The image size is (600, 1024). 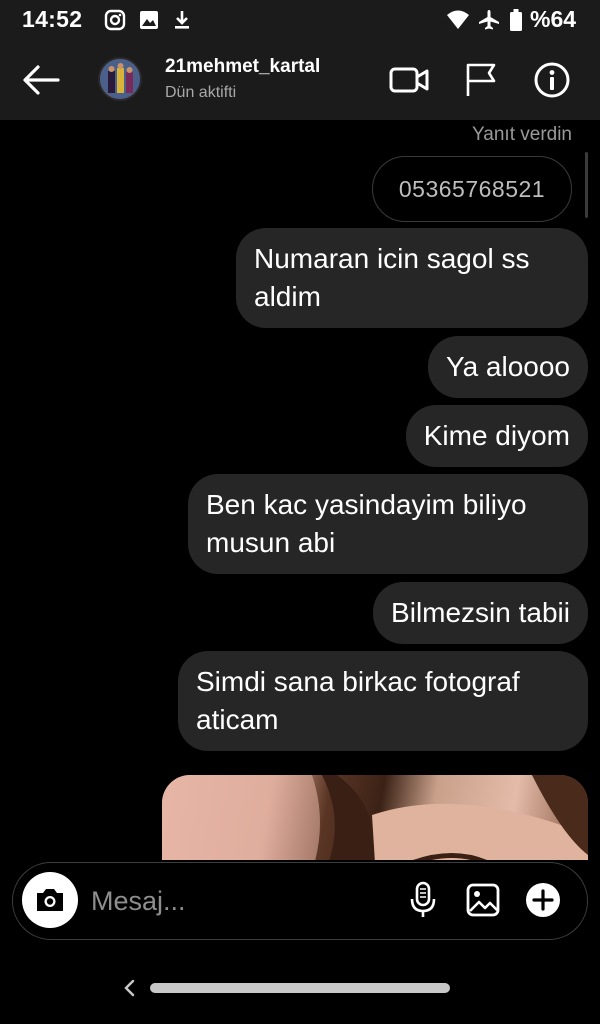 I want to click on message-bubble: Ben kac yasindayim biliyo musun abi, so click(x=388, y=524).